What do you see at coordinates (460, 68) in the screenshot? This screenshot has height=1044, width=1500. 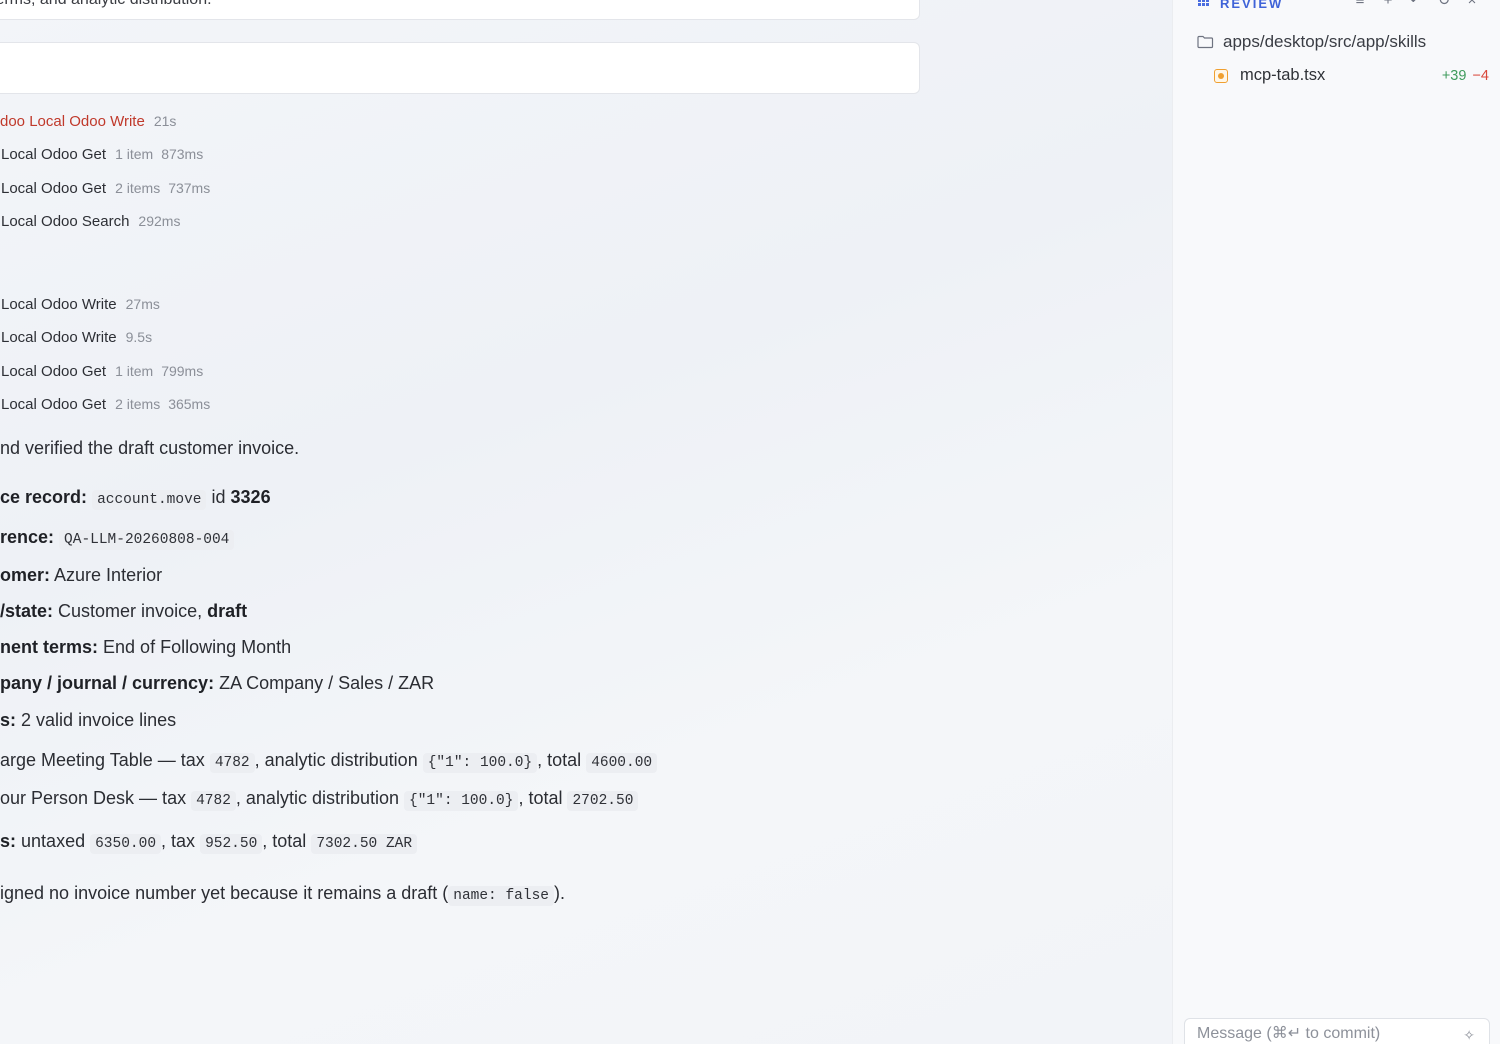 I see `chat-composer-box` at bounding box center [460, 68].